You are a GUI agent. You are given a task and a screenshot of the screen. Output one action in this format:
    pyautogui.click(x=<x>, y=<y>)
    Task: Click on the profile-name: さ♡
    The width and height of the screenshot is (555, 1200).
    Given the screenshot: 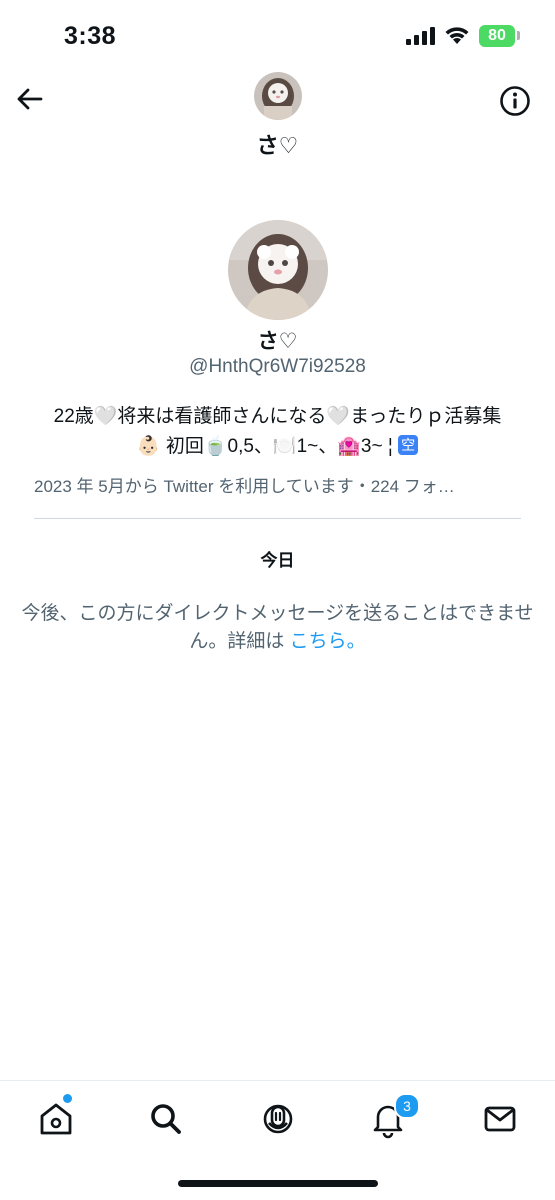 What is the action you would take?
    pyautogui.click(x=277, y=340)
    